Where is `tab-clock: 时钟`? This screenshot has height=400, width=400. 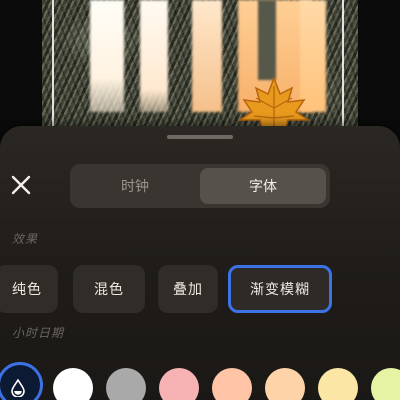 tab-clock: 时钟 is located at coordinates (135, 186).